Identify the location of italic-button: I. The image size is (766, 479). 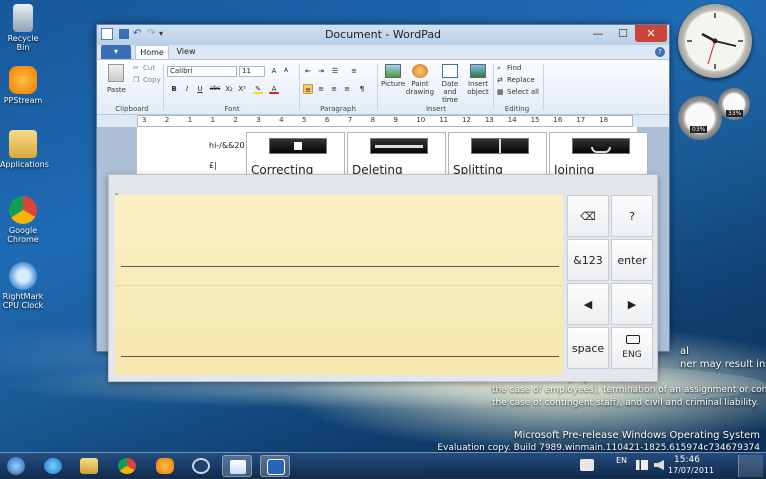
(187, 89).